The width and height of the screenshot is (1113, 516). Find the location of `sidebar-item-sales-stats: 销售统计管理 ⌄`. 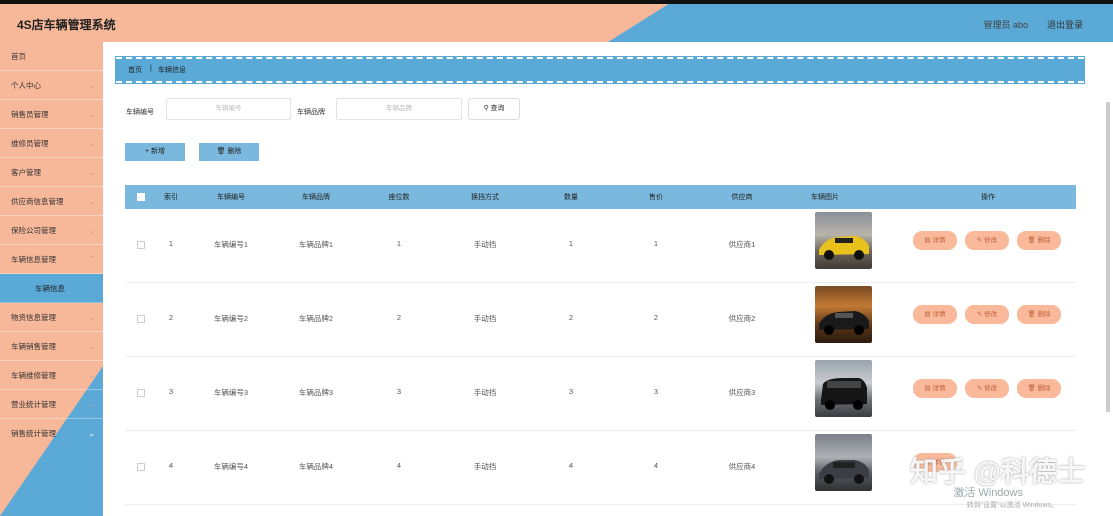

sidebar-item-sales-stats: 销售统计管理 ⌄ is located at coordinates (51, 433).